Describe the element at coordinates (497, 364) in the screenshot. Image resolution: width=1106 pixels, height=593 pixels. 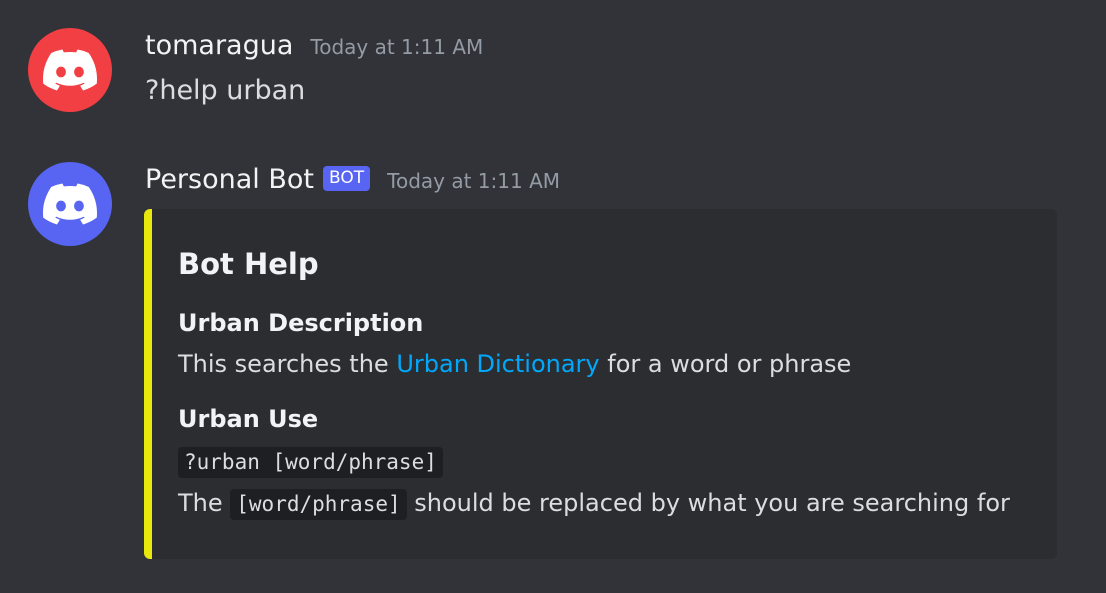
I see `urban-dictionary-link: Urban Dictionary` at that location.